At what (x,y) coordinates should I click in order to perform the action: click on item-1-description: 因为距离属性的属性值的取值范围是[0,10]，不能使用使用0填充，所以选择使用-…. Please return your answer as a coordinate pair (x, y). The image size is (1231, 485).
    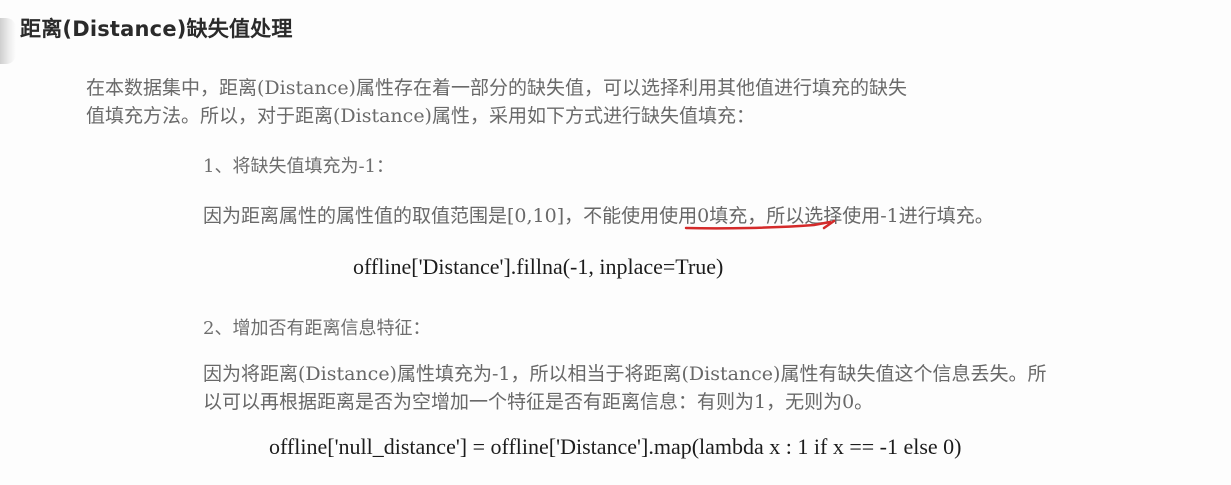
    Looking at the image, I should click on (598, 216).